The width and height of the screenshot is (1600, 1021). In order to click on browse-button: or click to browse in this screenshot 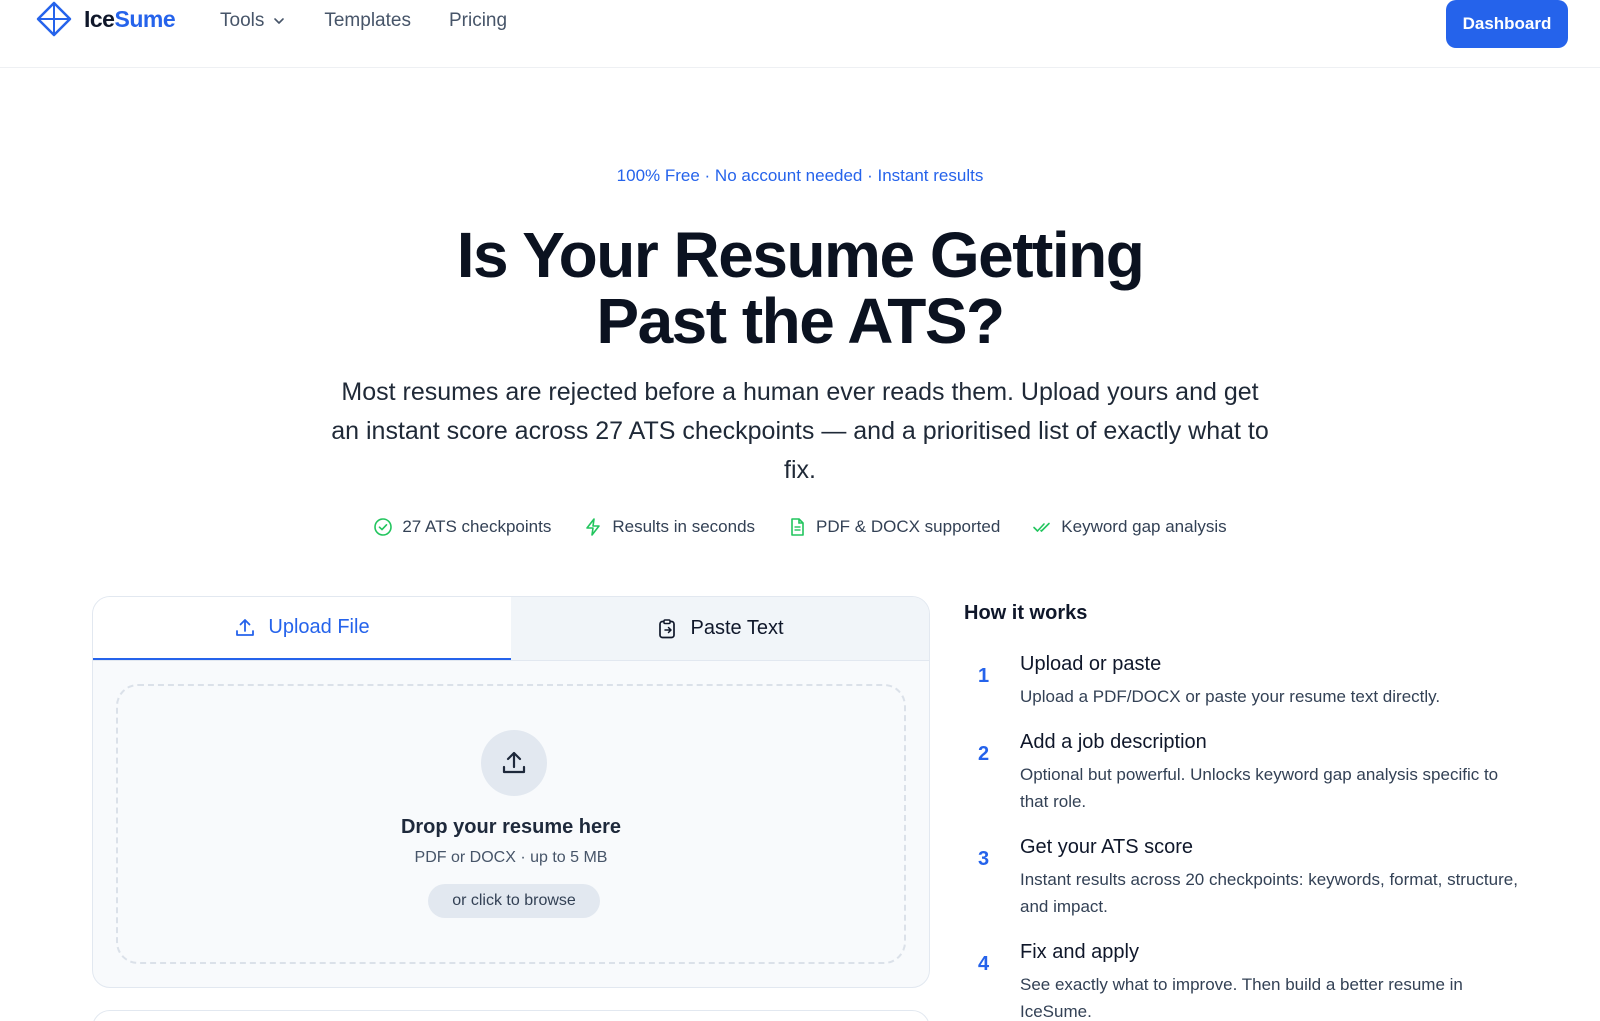, I will do `click(514, 901)`.